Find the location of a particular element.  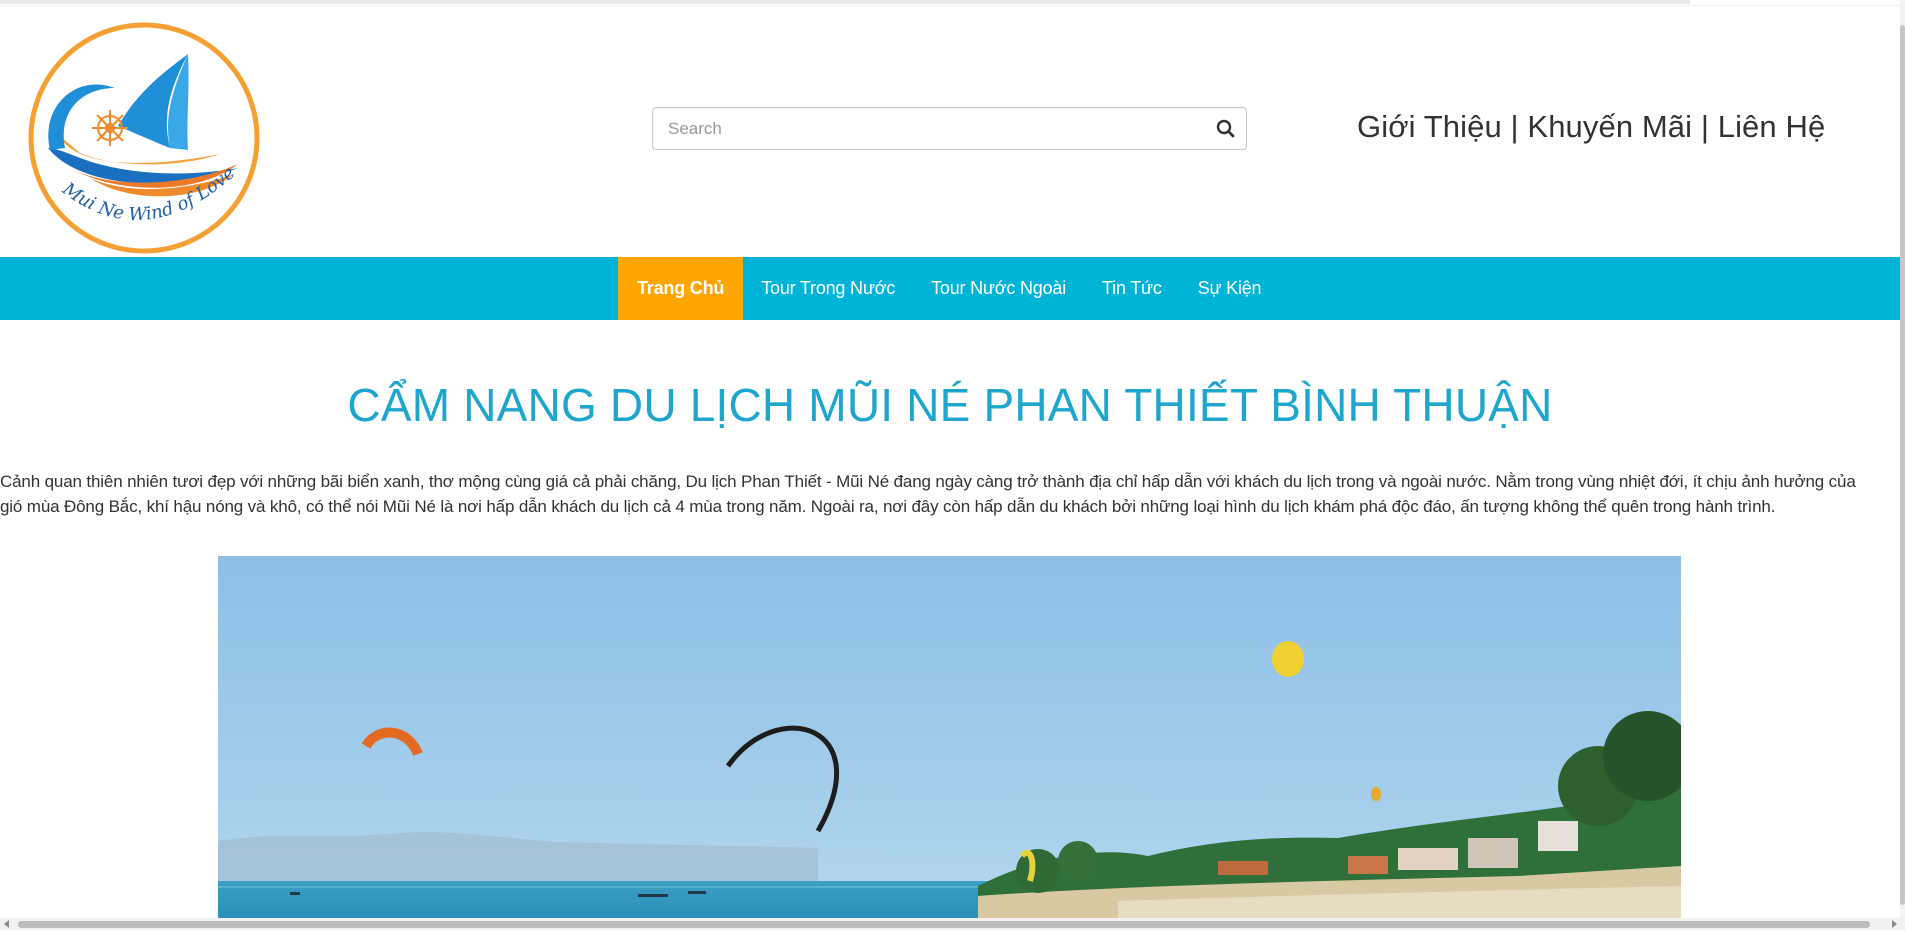

search-box is located at coordinates (949, 128).